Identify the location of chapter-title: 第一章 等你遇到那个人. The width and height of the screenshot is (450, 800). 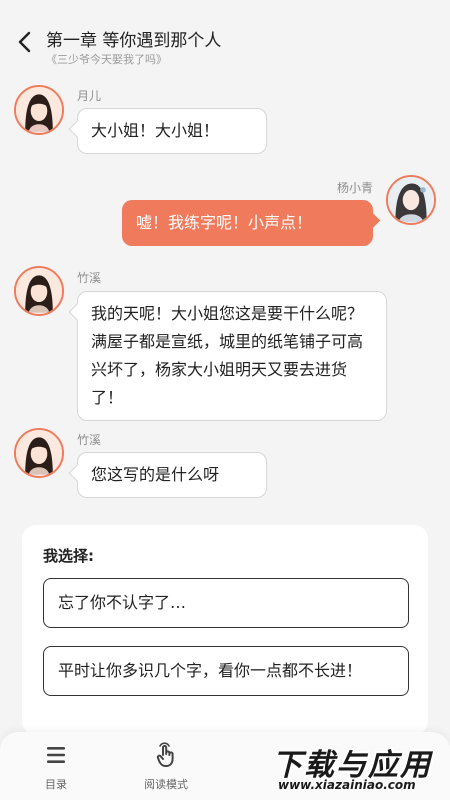
(134, 41).